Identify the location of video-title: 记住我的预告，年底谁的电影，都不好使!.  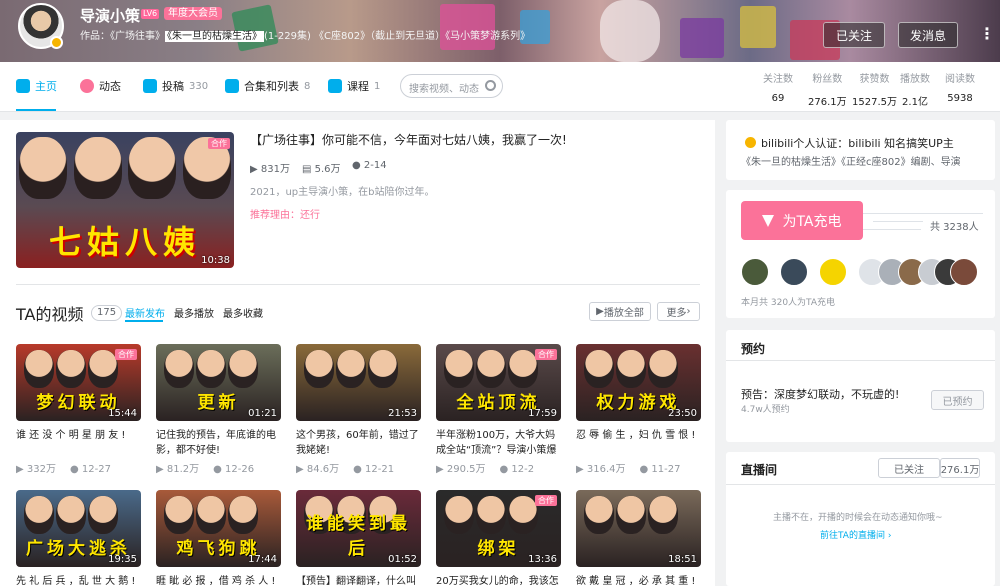
(218, 443).